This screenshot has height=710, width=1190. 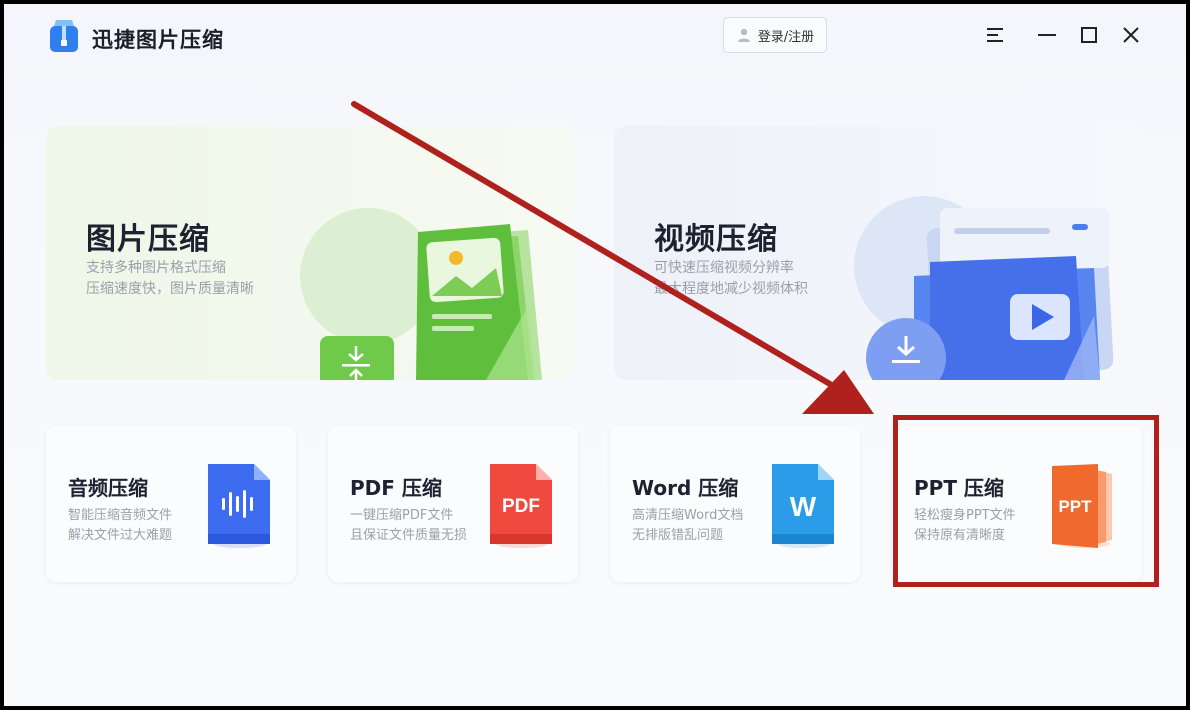 I want to click on login-register-button: 登录/注册, so click(x=775, y=35).